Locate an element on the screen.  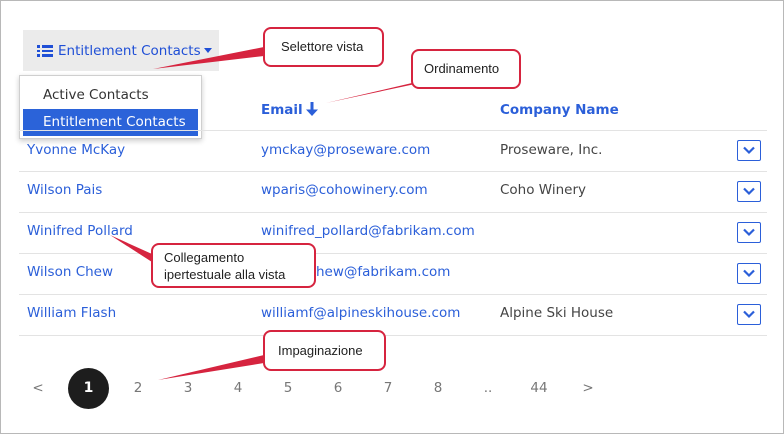
callout-pagination: Impaginazione is located at coordinates (324, 350).